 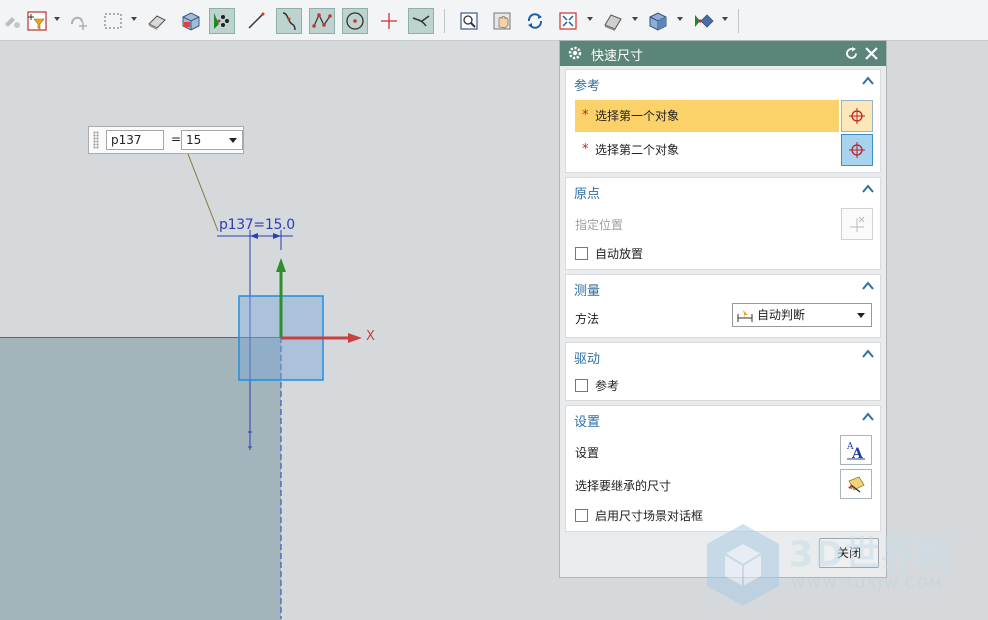 I want to click on orient-dropdown-caret, so click(x=725, y=19).